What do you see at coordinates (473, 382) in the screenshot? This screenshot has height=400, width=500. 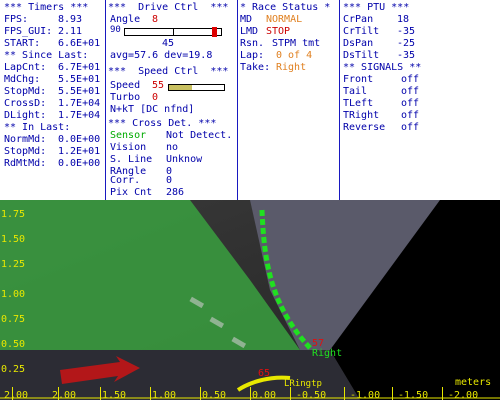 I see `units-label: meters` at bounding box center [473, 382].